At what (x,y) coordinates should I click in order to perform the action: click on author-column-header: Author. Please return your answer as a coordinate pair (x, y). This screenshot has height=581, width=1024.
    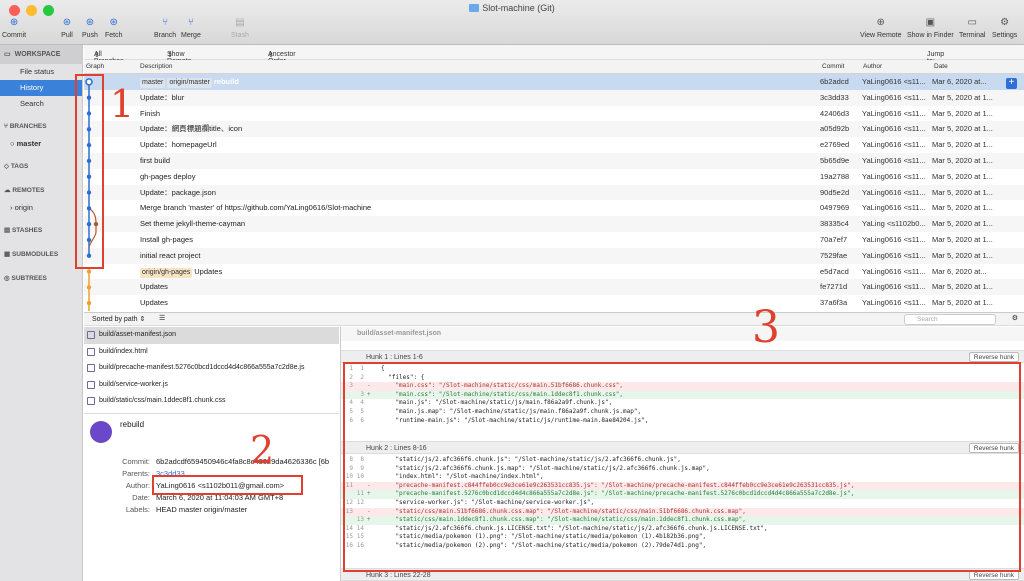
    Looking at the image, I should click on (872, 66).